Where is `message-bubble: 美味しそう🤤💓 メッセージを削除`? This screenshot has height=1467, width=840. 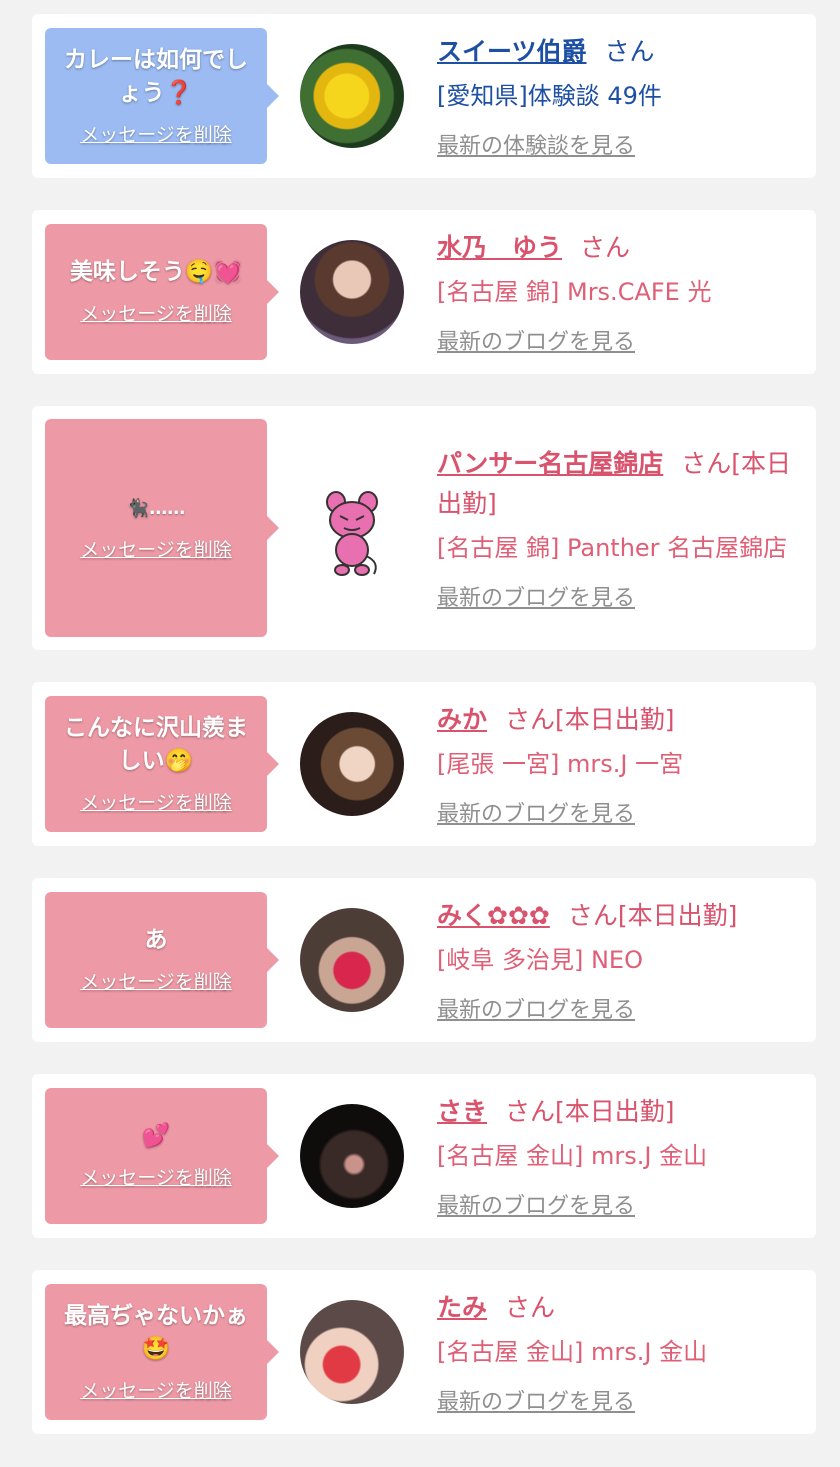 message-bubble: 美味しそう🤤💓 メッセージを削除 is located at coordinates (162, 292).